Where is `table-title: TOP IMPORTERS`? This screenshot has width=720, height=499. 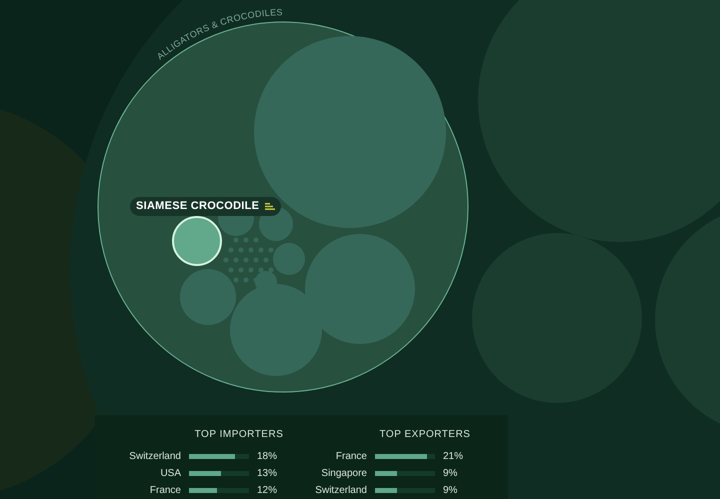
table-title: TOP IMPORTERS is located at coordinates (239, 435).